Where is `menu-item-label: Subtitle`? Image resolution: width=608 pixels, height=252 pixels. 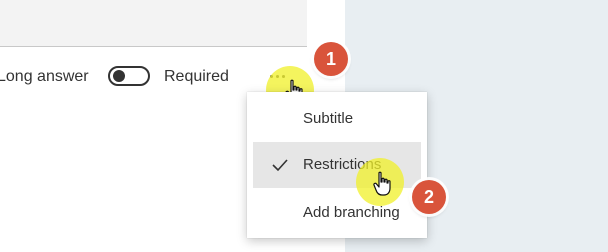
menu-item-label: Subtitle is located at coordinates (328, 118).